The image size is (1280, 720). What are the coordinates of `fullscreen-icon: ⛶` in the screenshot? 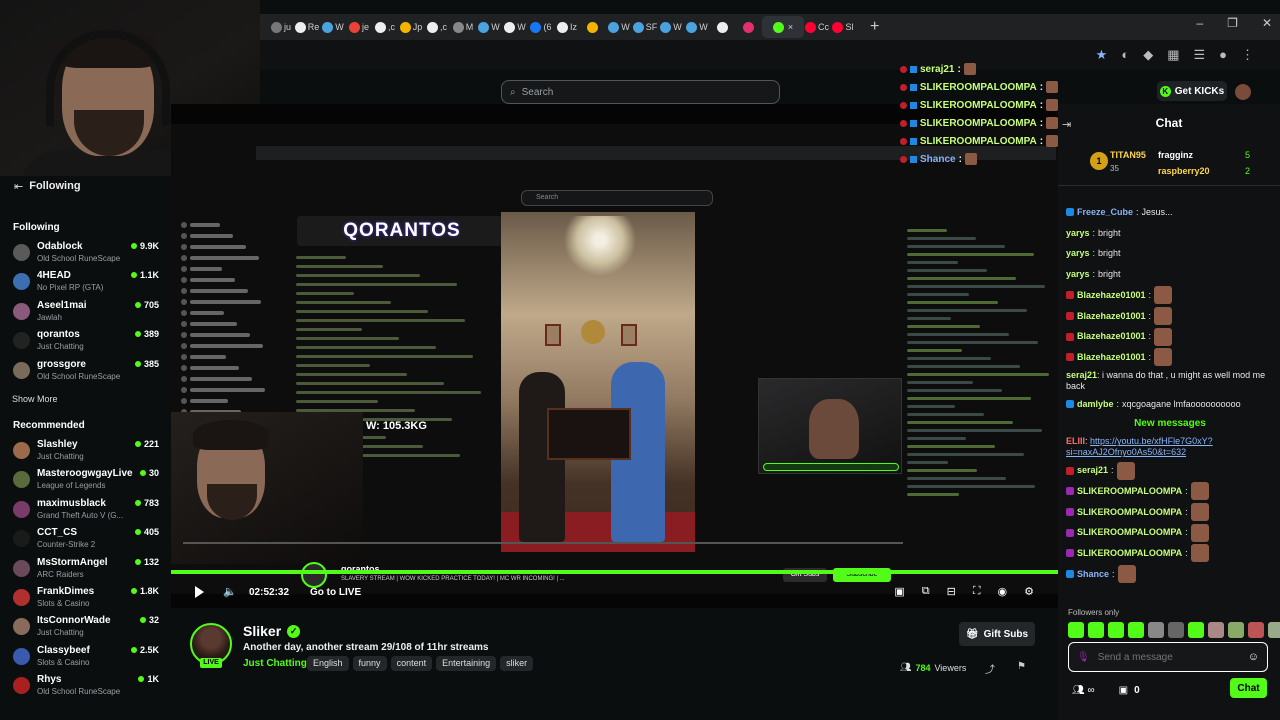 It's located at (977, 591).